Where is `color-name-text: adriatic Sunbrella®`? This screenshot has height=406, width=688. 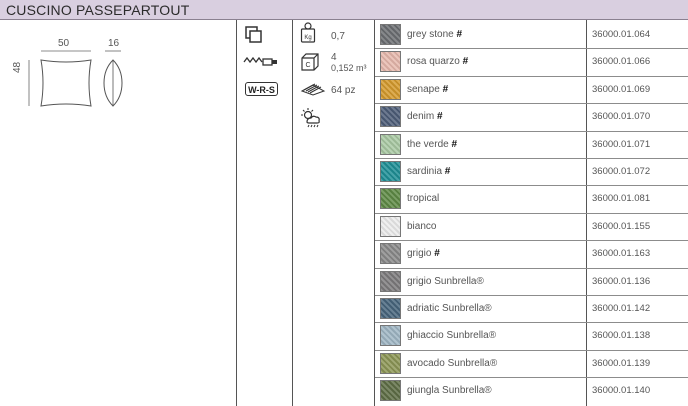
color-name-text: adriatic Sunbrella® is located at coordinates (449, 308).